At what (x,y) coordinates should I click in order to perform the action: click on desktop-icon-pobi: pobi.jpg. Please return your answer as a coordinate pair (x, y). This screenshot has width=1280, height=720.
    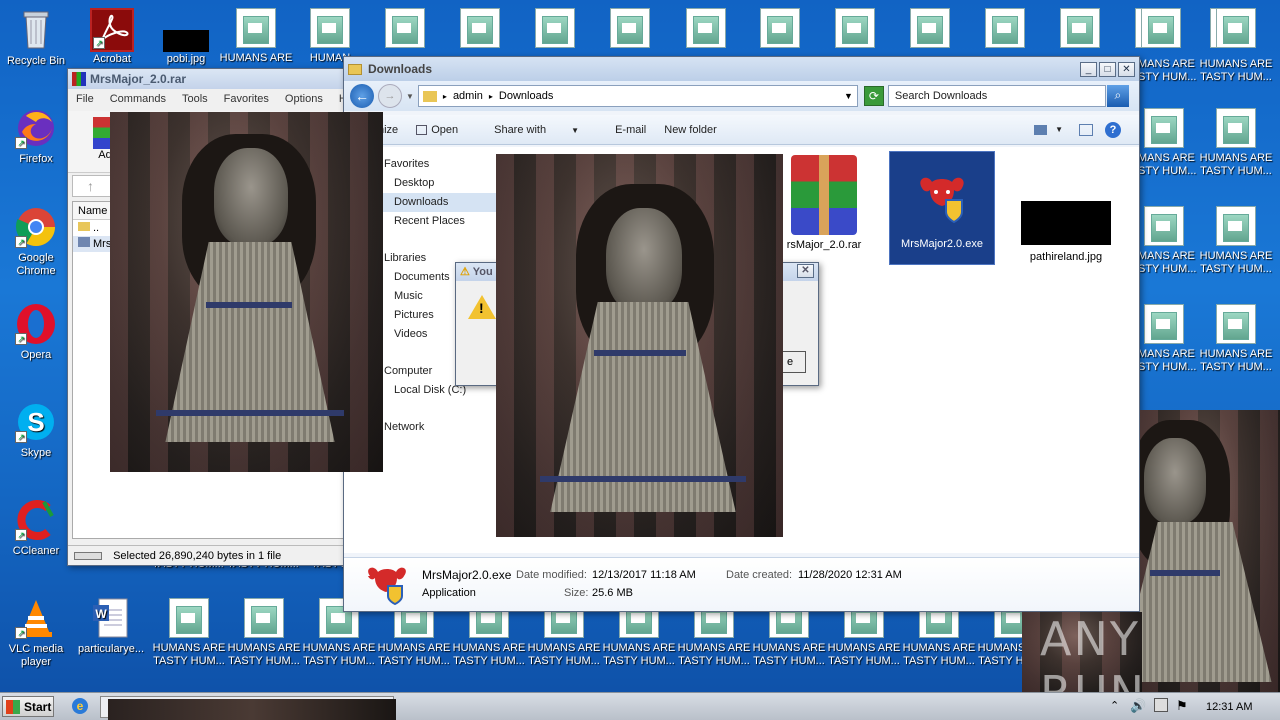
    Looking at the image, I should click on (186, 37).